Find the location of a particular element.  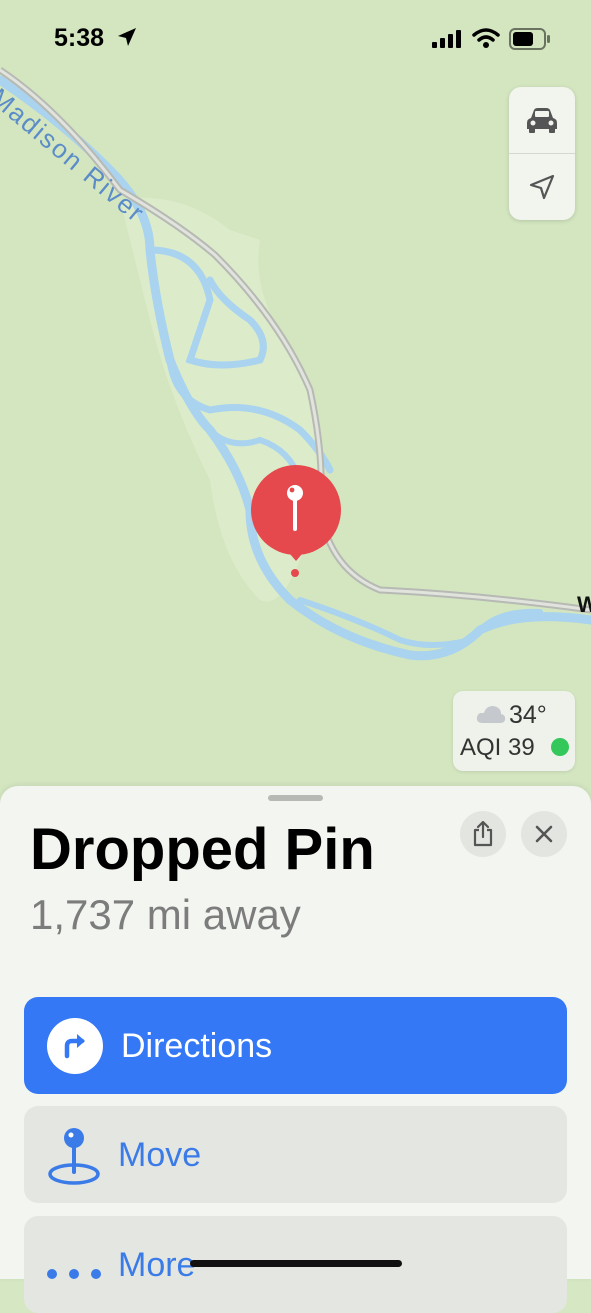

wifi-icon is located at coordinates (486, 38).